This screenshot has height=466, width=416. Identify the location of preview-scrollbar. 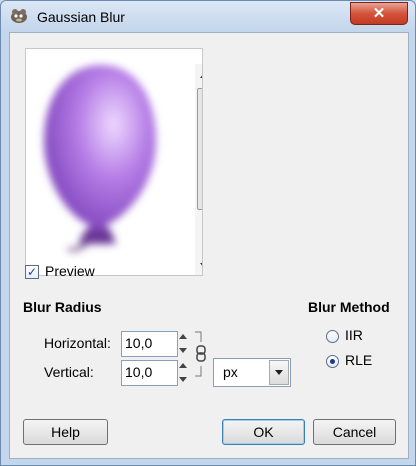
(199, 169).